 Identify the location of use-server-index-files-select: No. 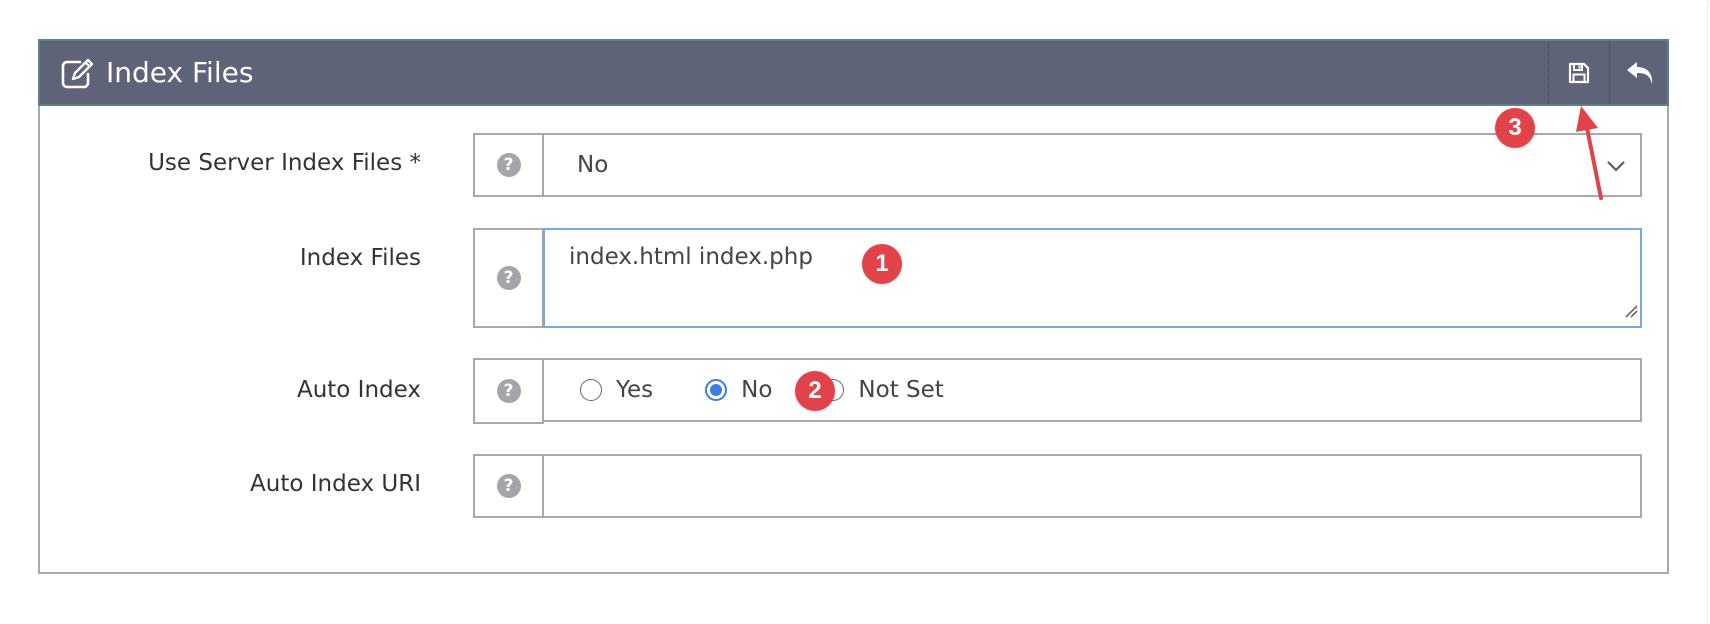
(1092, 165).